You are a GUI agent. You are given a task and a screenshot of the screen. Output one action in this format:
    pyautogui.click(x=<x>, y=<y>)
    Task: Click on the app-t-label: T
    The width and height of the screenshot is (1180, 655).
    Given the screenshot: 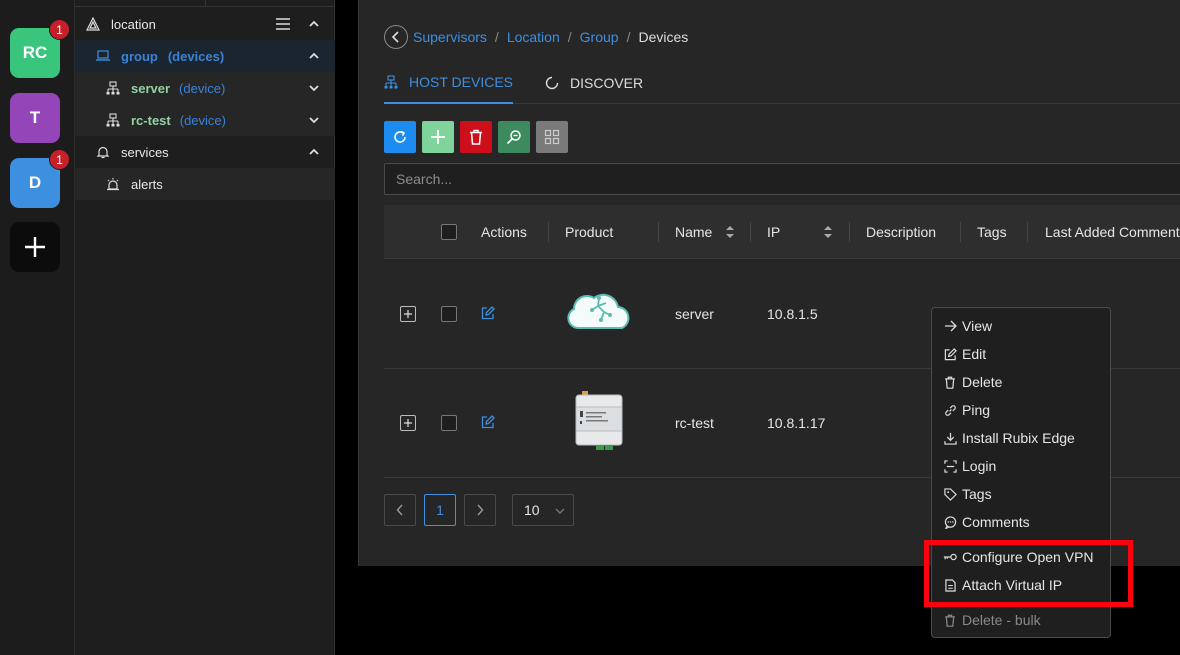 What is the action you would take?
    pyautogui.click(x=35, y=117)
    